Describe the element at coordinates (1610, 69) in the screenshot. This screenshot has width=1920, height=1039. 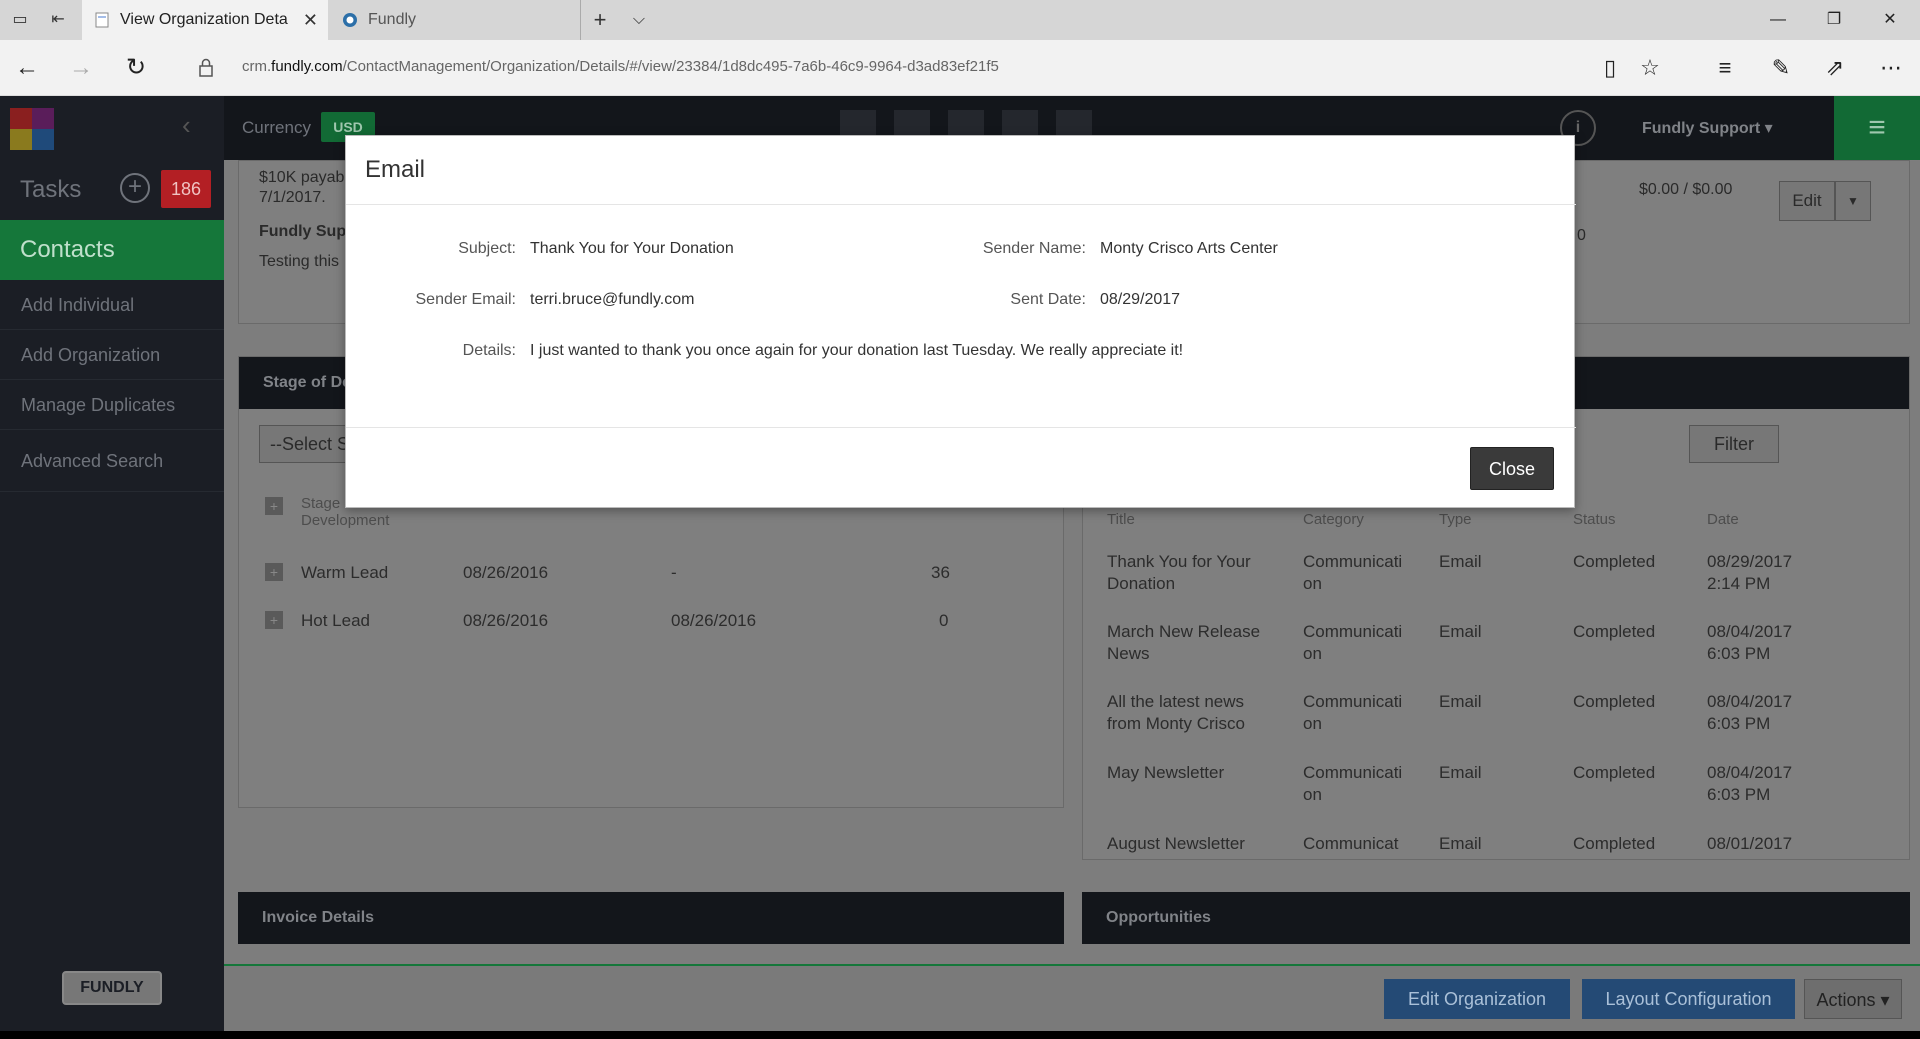
I see `reading-view-icon: ▯` at that location.